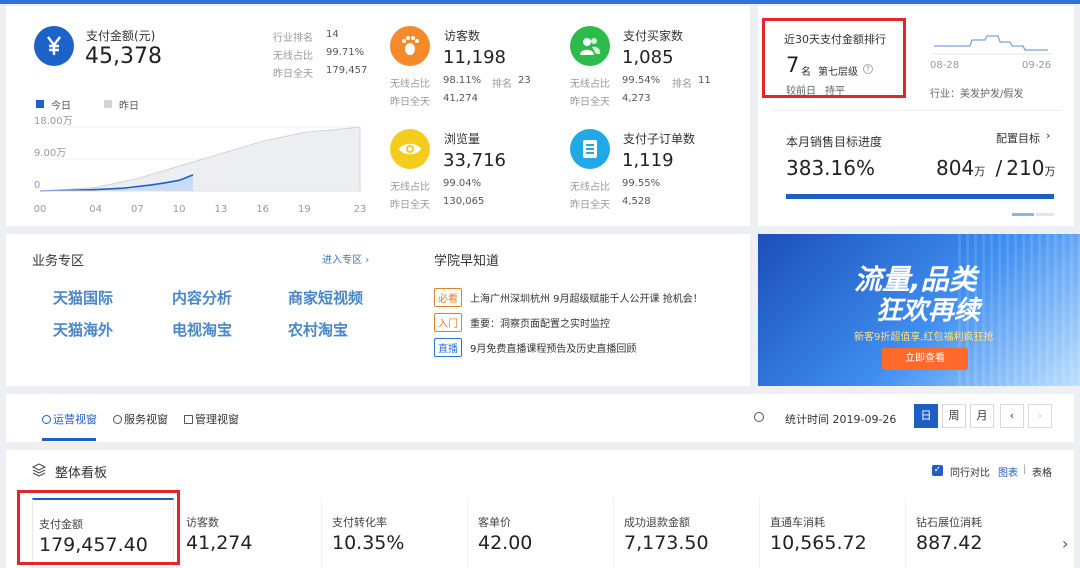 This screenshot has height=568, width=1080. I want to click on buyers-wireless-label: 无线占比, so click(590, 84).